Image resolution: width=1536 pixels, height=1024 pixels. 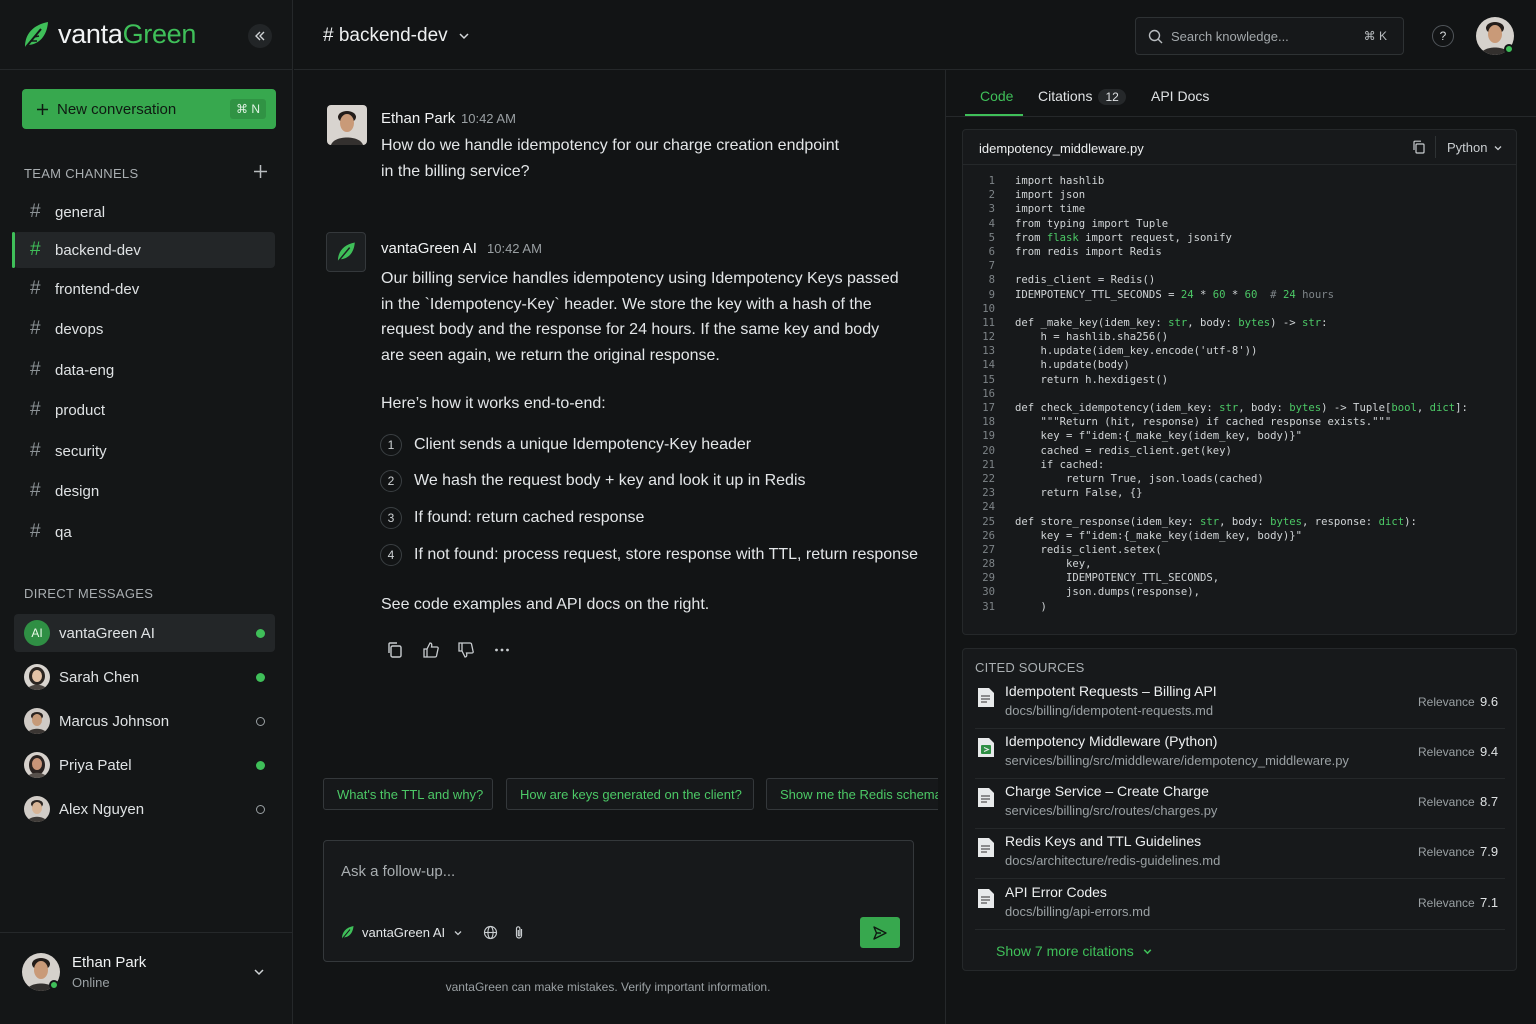 I want to click on line-number: 15, so click(x=988, y=379).